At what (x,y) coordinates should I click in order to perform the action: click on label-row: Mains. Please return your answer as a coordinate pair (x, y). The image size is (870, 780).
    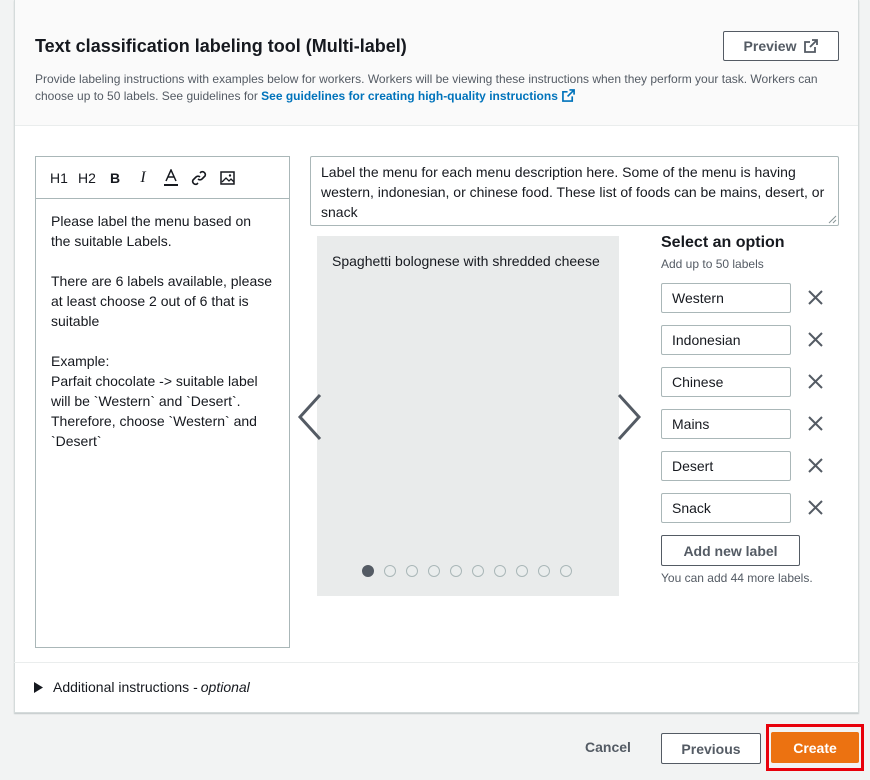
    Looking at the image, I should click on (746, 424).